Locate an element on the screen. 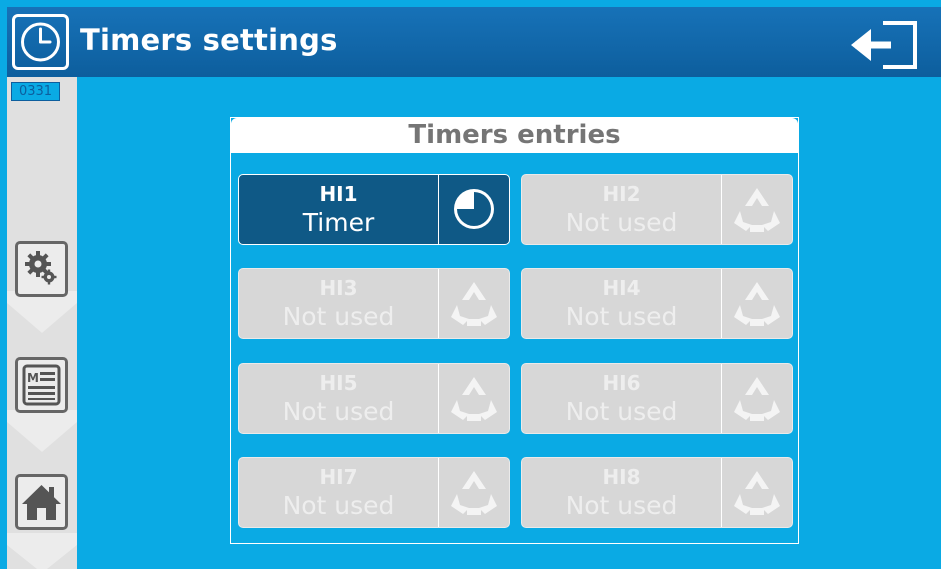 This screenshot has height=569, width=941. sidebar: 0331 M is located at coordinates (42, 323).